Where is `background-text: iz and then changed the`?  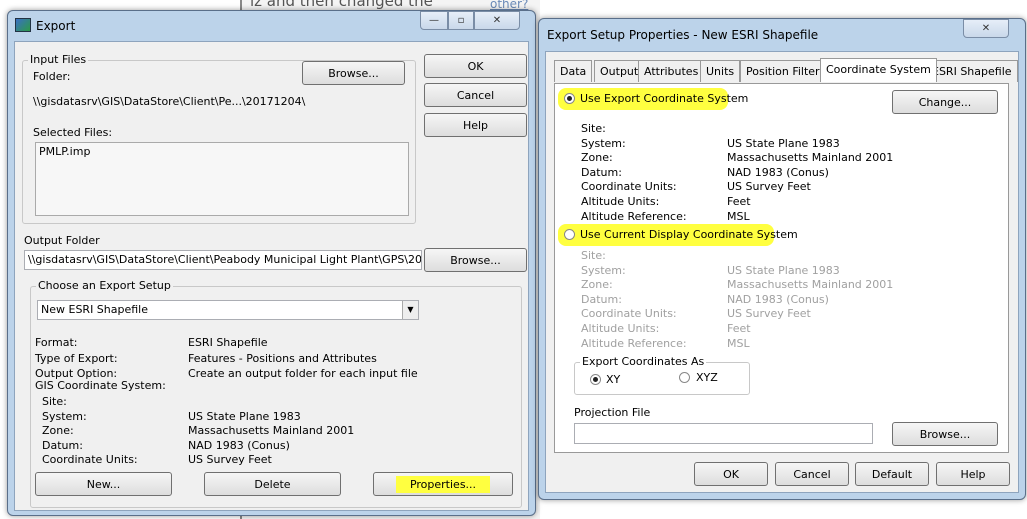
background-text: iz and then changed the is located at coordinates (341, 5).